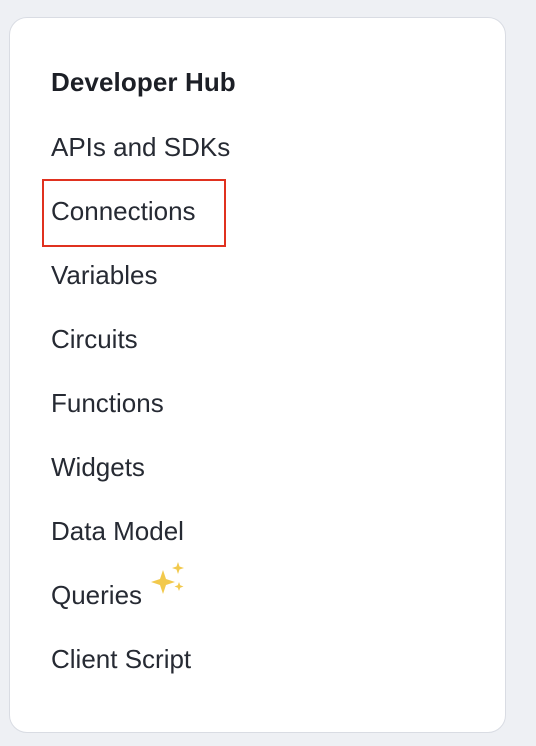  I want to click on menu-item-functions: Functions, so click(140, 416).